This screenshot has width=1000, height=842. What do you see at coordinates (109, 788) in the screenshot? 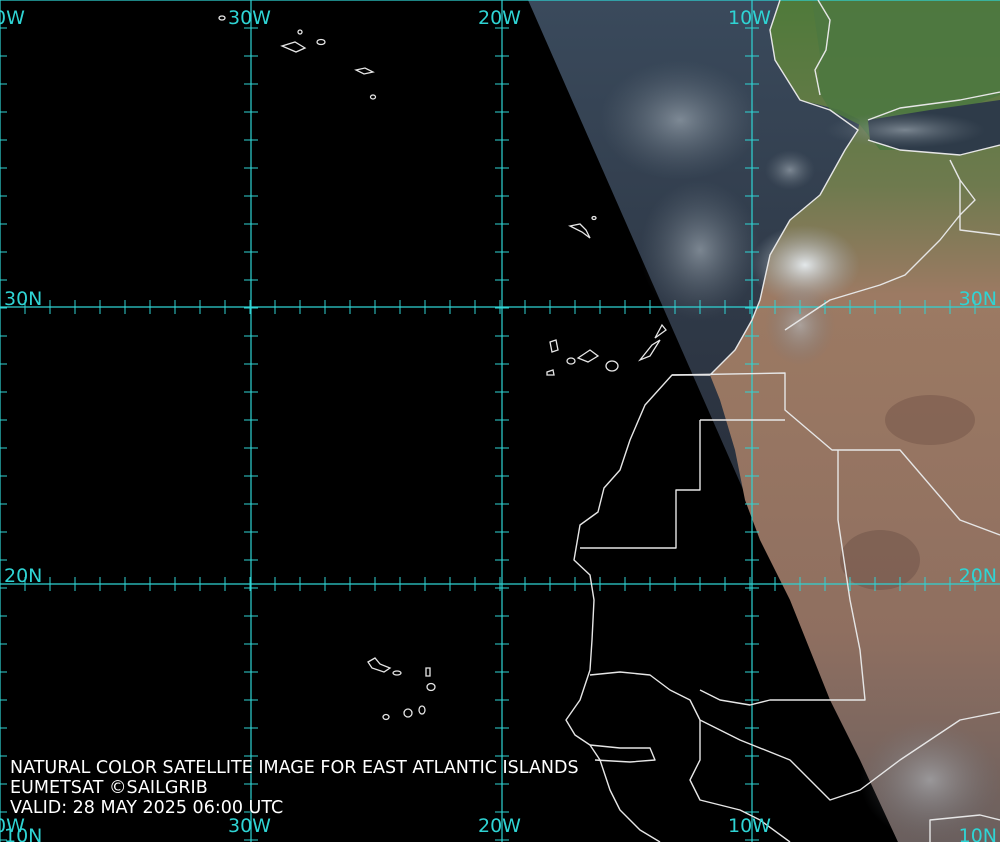
I see `caption-credit: EUMETSAT ©SAILGRIB` at bounding box center [109, 788].